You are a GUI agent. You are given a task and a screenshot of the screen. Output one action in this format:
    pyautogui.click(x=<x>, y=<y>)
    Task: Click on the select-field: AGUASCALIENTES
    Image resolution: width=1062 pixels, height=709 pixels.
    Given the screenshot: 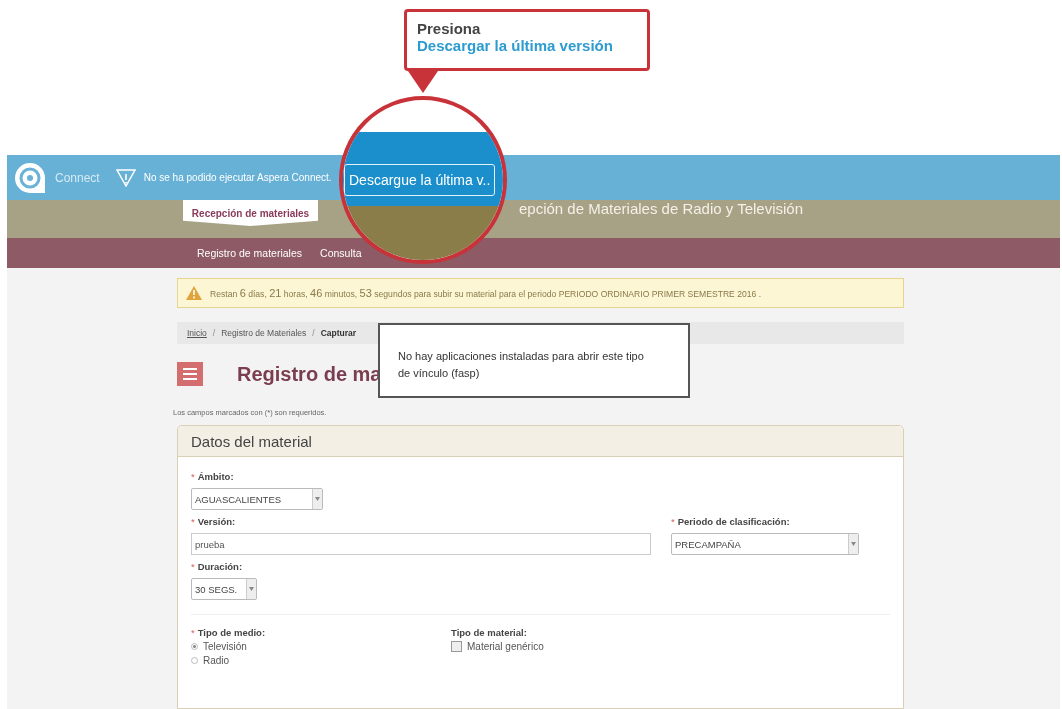 What is the action you would take?
    pyautogui.click(x=257, y=499)
    